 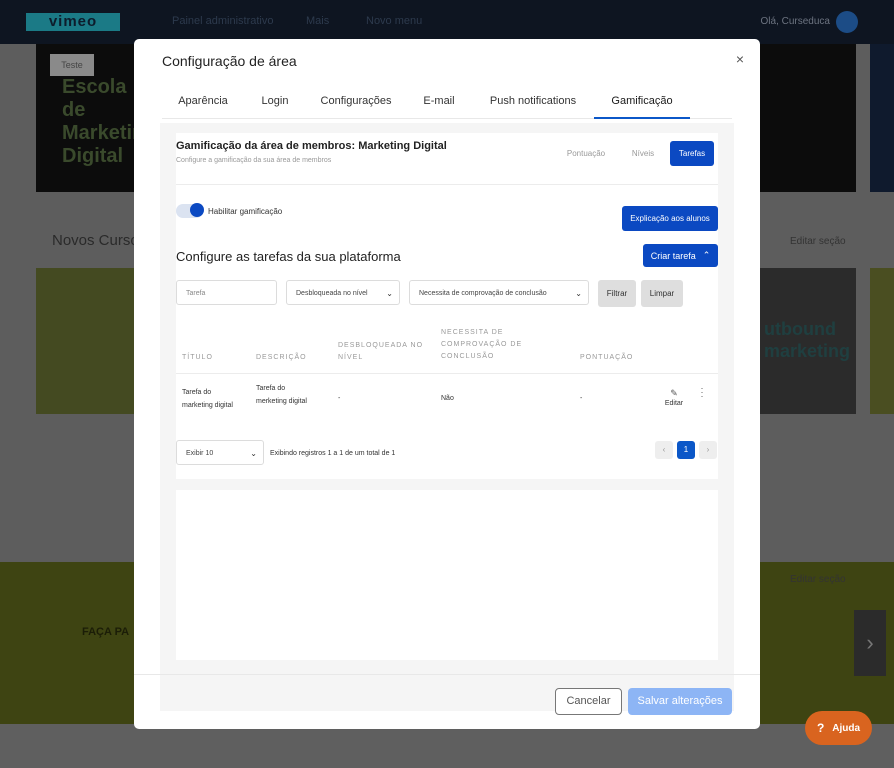 I want to click on segment-pontuacao: Pontuação, so click(x=586, y=153).